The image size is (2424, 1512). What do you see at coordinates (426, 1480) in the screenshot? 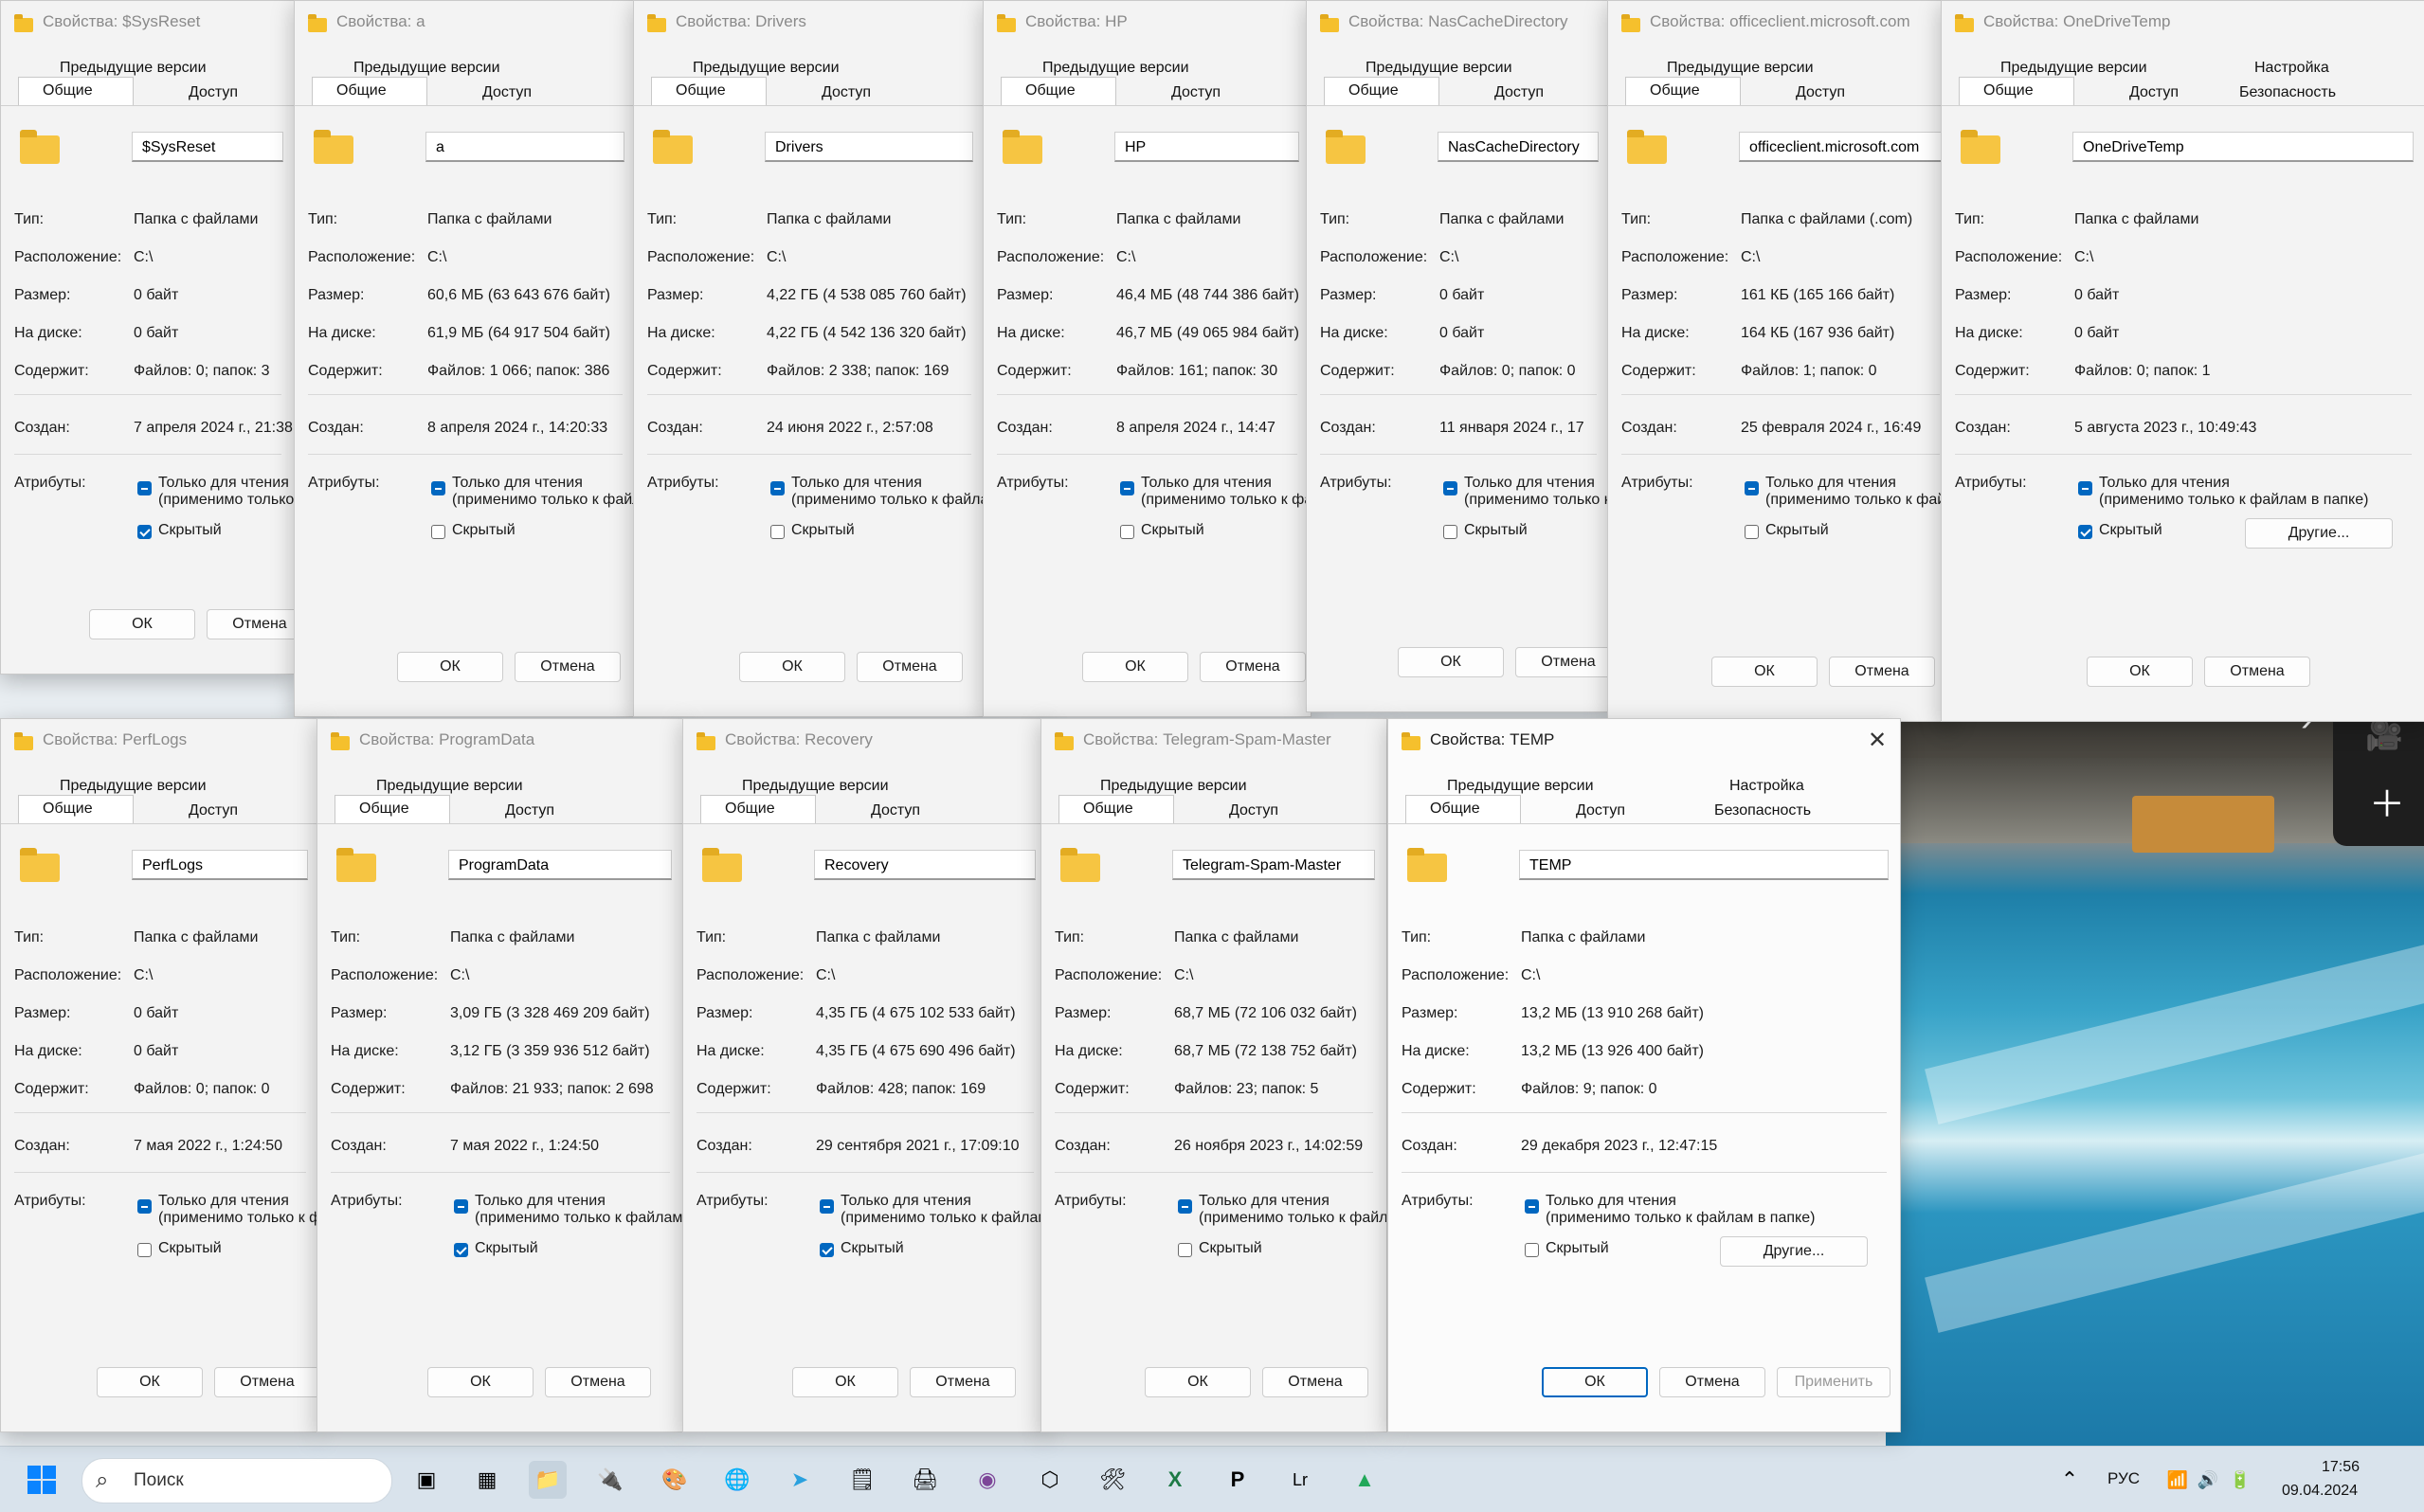
I see `task-view-icon: ▣` at bounding box center [426, 1480].